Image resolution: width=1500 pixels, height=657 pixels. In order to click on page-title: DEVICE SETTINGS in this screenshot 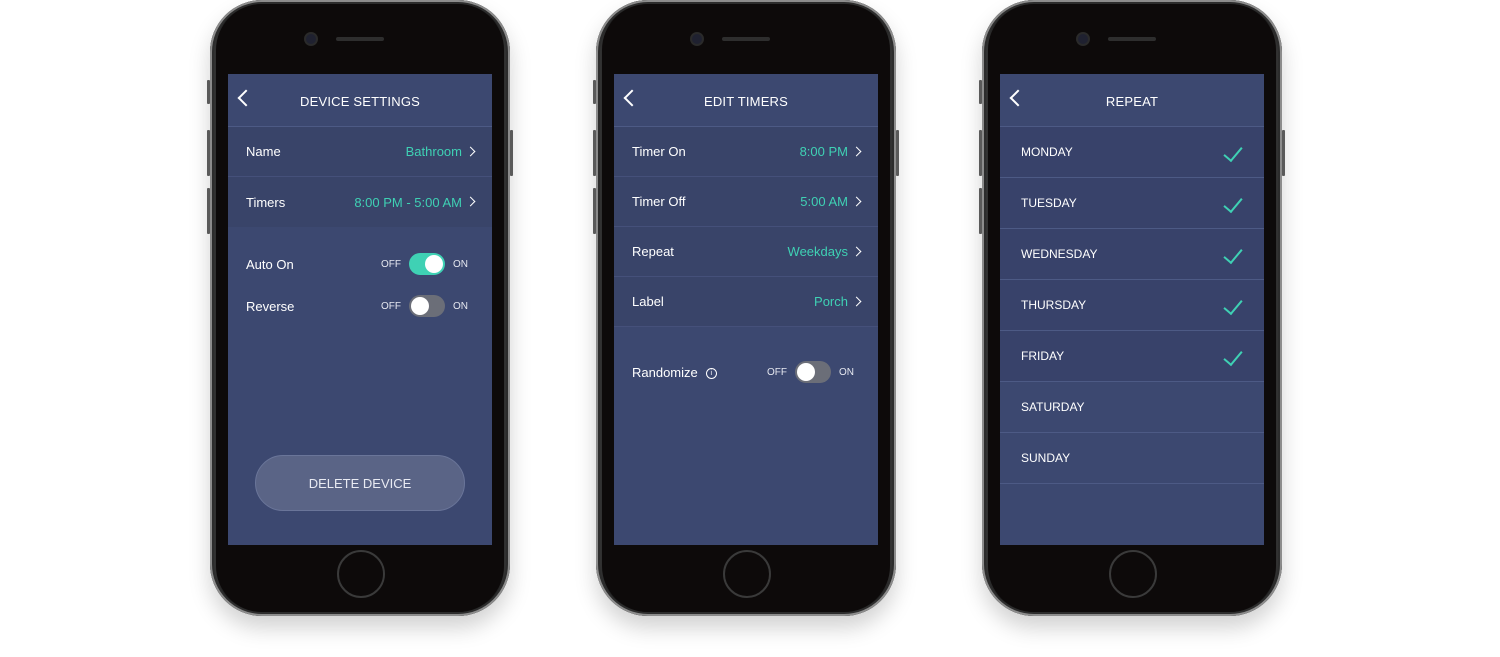, I will do `click(360, 101)`.